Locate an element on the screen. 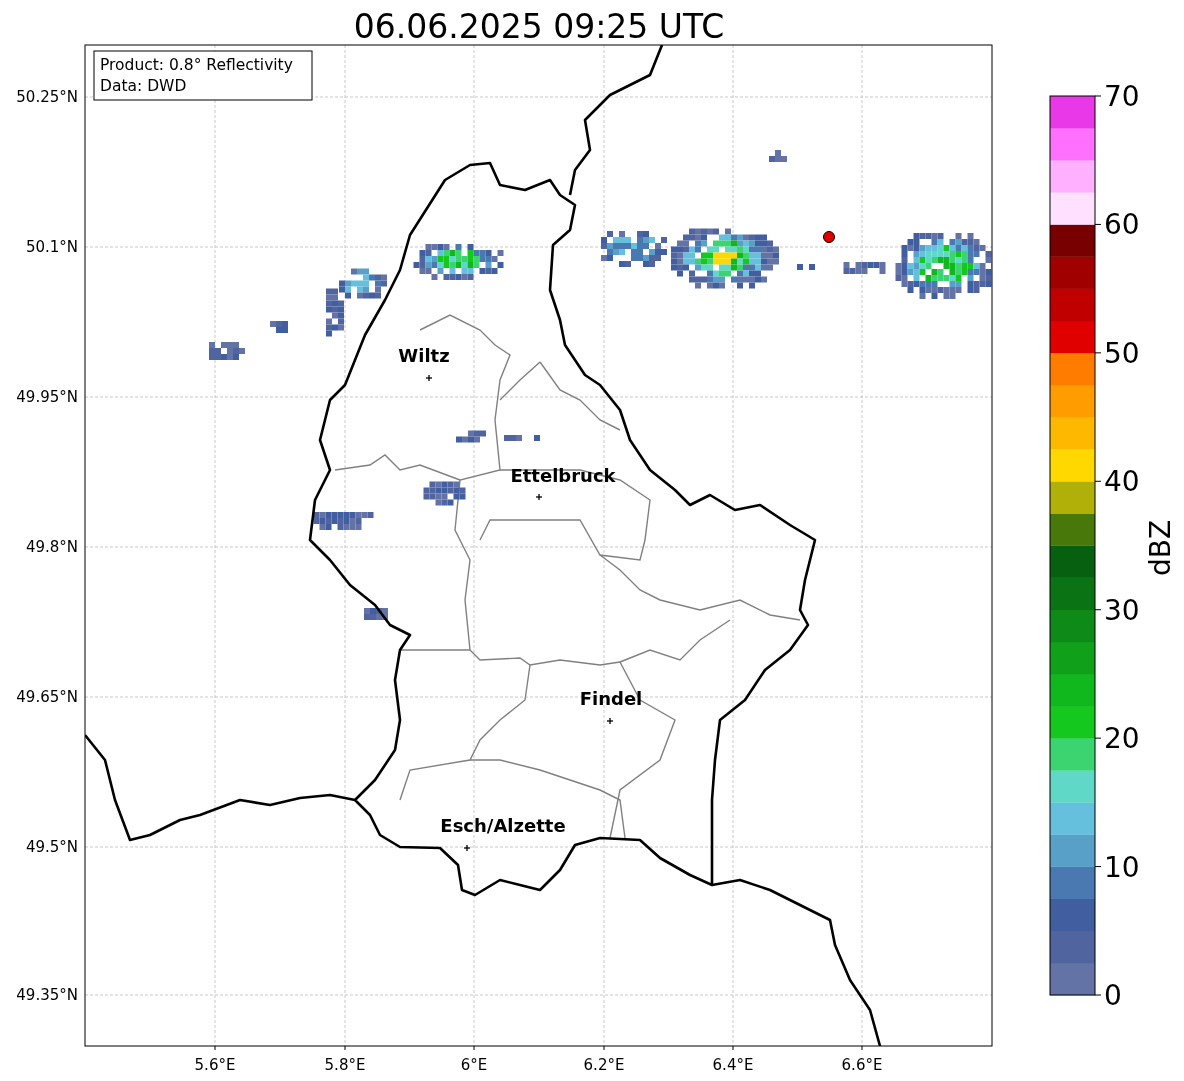  tick-label: 5.8°E is located at coordinates (345, 1065).